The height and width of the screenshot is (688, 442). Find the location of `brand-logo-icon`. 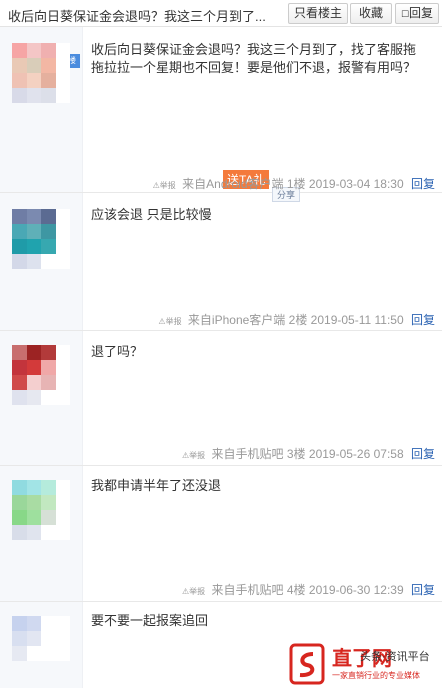

brand-logo-icon is located at coordinates (307, 664).